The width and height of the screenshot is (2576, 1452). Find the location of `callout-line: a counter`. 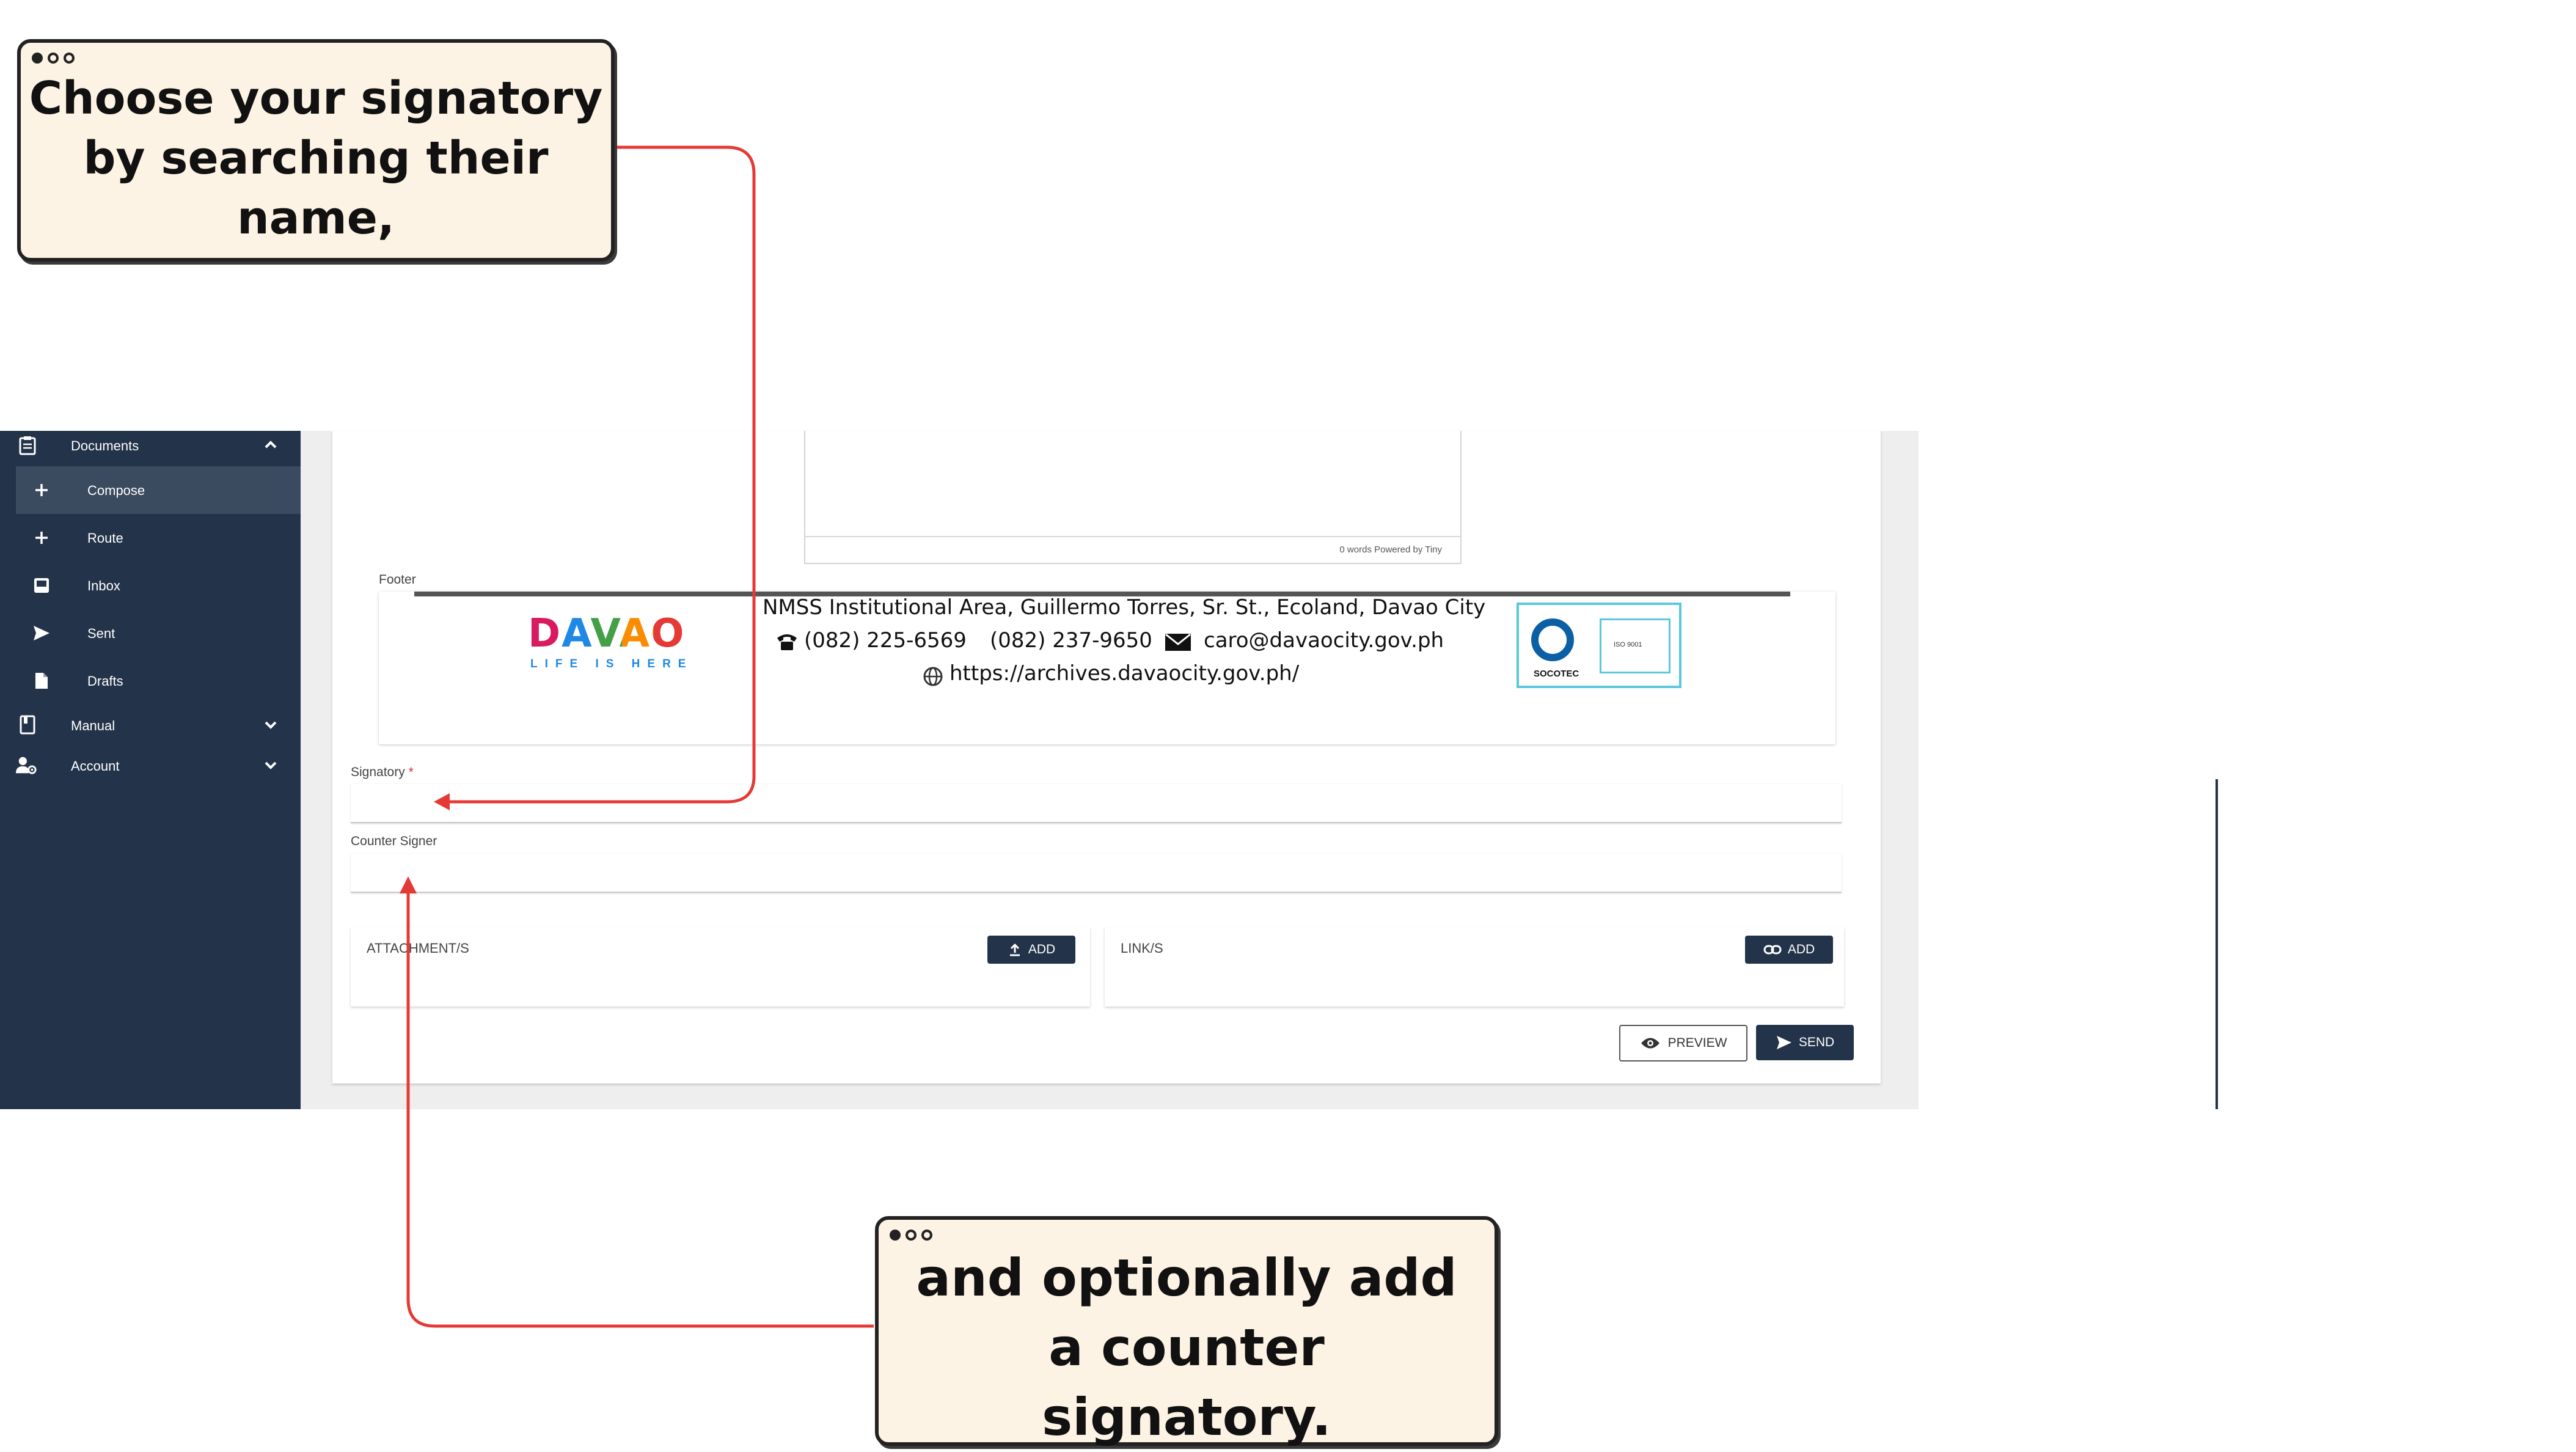

callout-line: a counter is located at coordinates (1186, 1347).